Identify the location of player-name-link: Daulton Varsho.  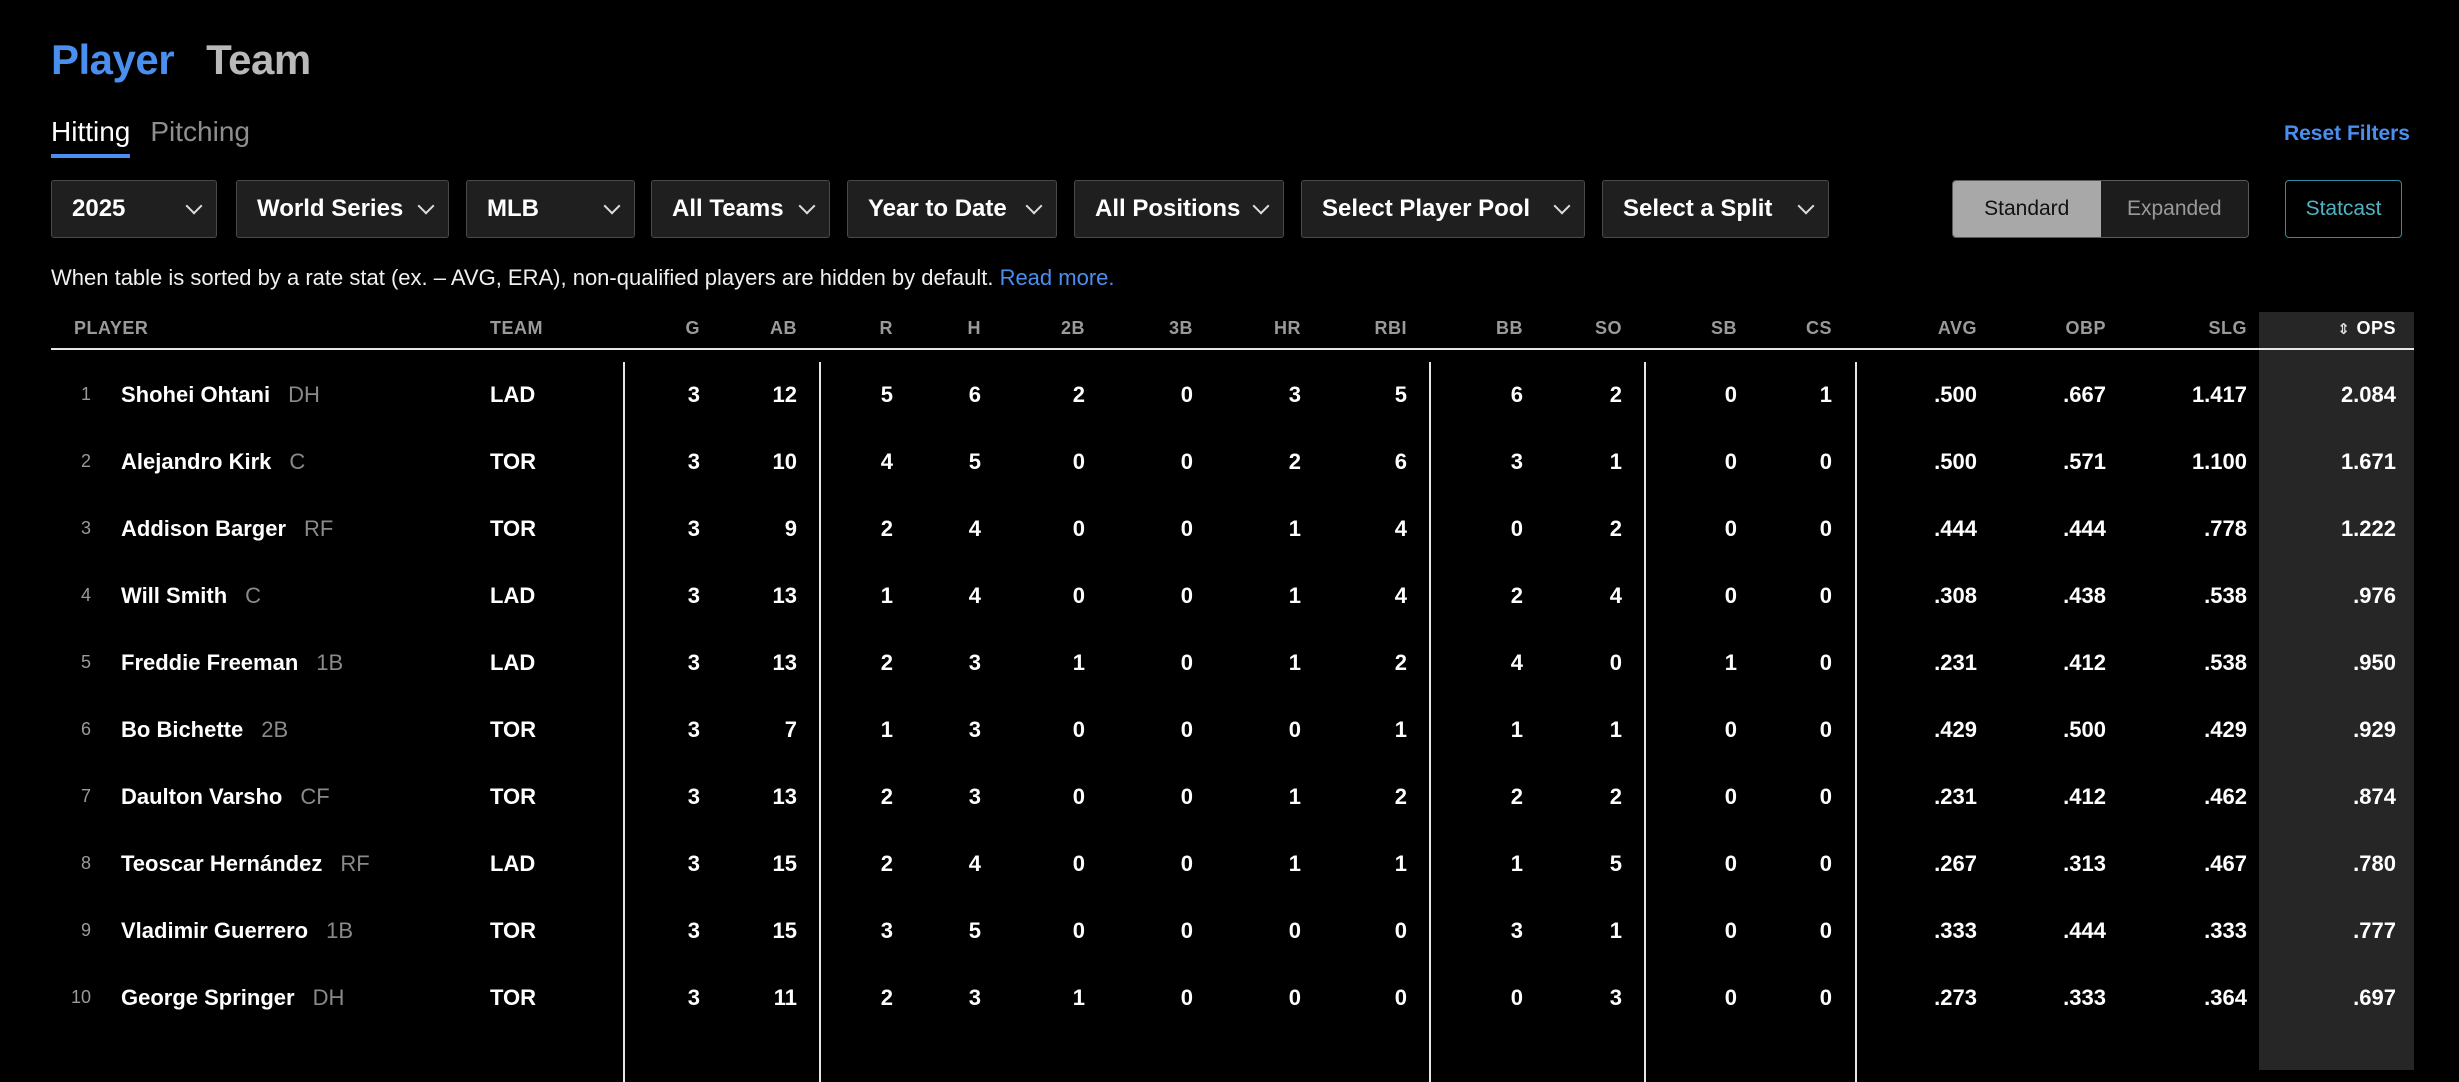
(201, 796).